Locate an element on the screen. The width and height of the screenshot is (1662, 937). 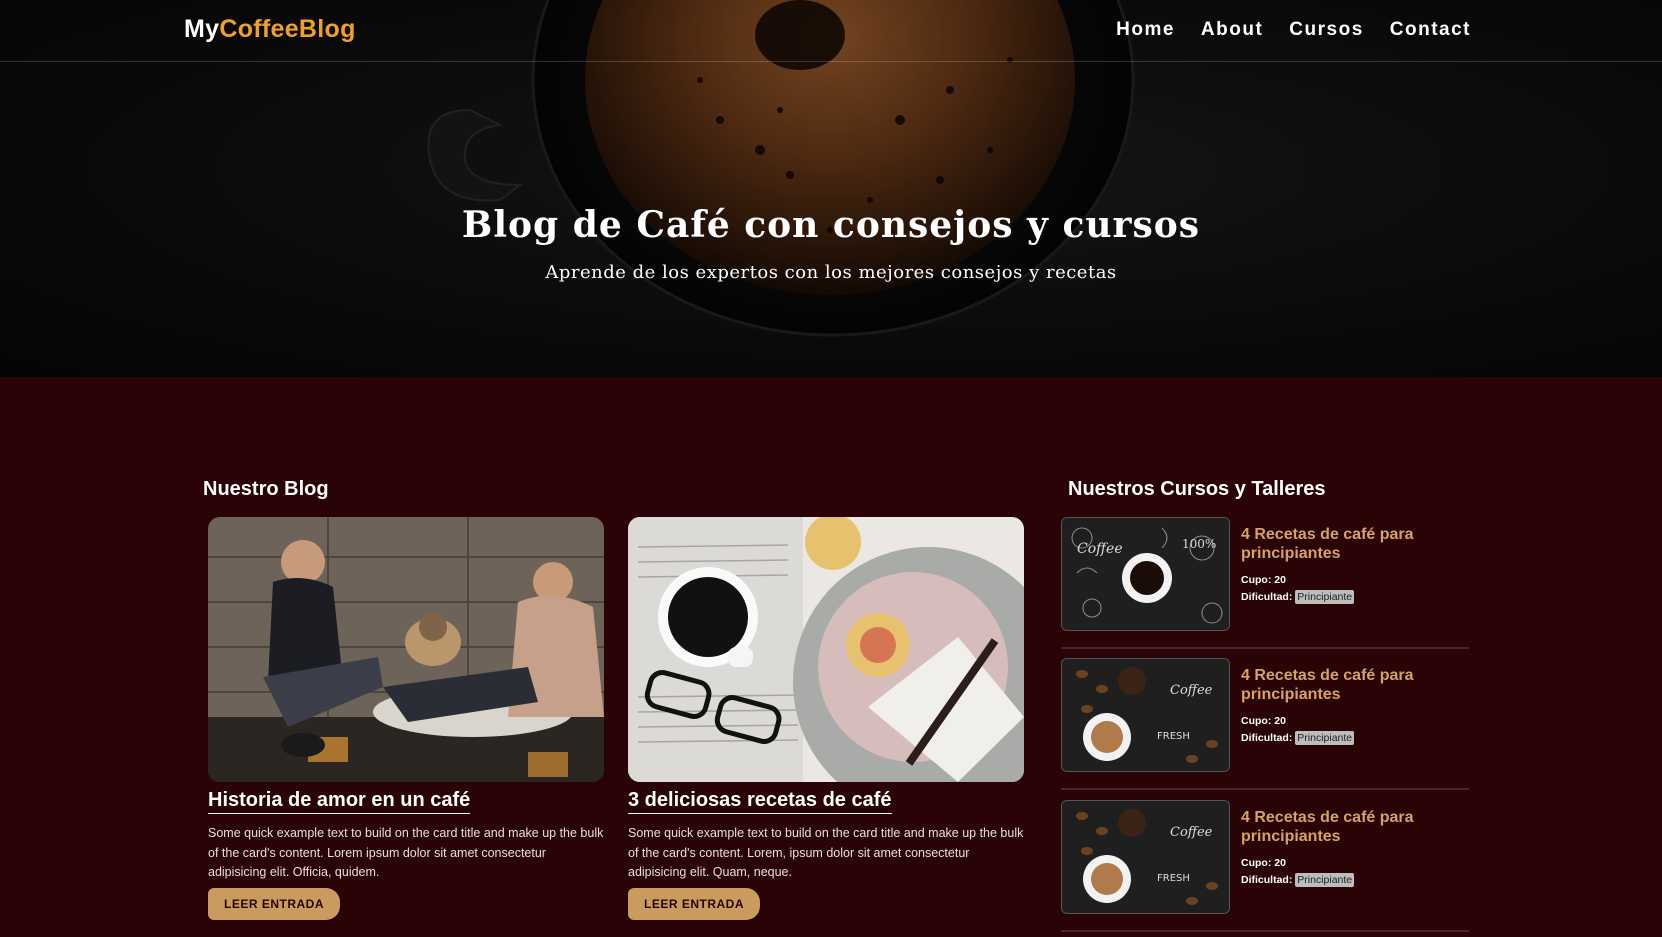
hero-title: Blog de Café con consejos y cursos is located at coordinates (831, 225).